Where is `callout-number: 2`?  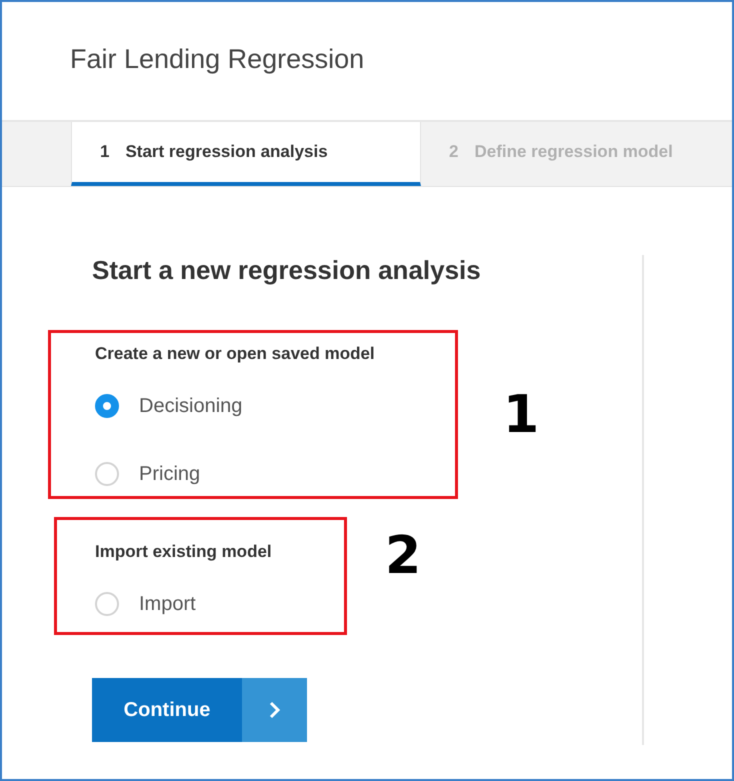
callout-number: 2 is located at coordinates (403, 556).